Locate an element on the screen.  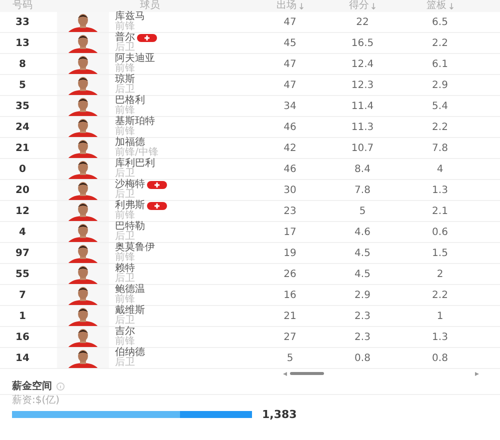
jersey-number: 0 is located at coordinates (22, 169).